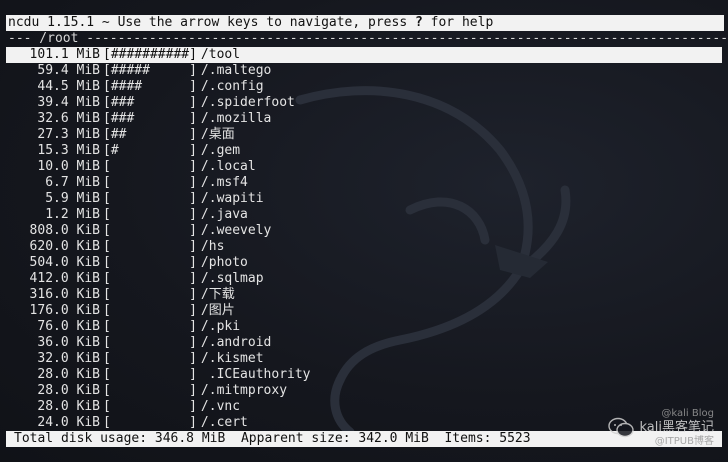 The width and height of the screenshot is (728, 462). What do you see at coordinates (224, 214) in the screenshot?
I see `entry-name: /.java` at bounding box center [224, 214].